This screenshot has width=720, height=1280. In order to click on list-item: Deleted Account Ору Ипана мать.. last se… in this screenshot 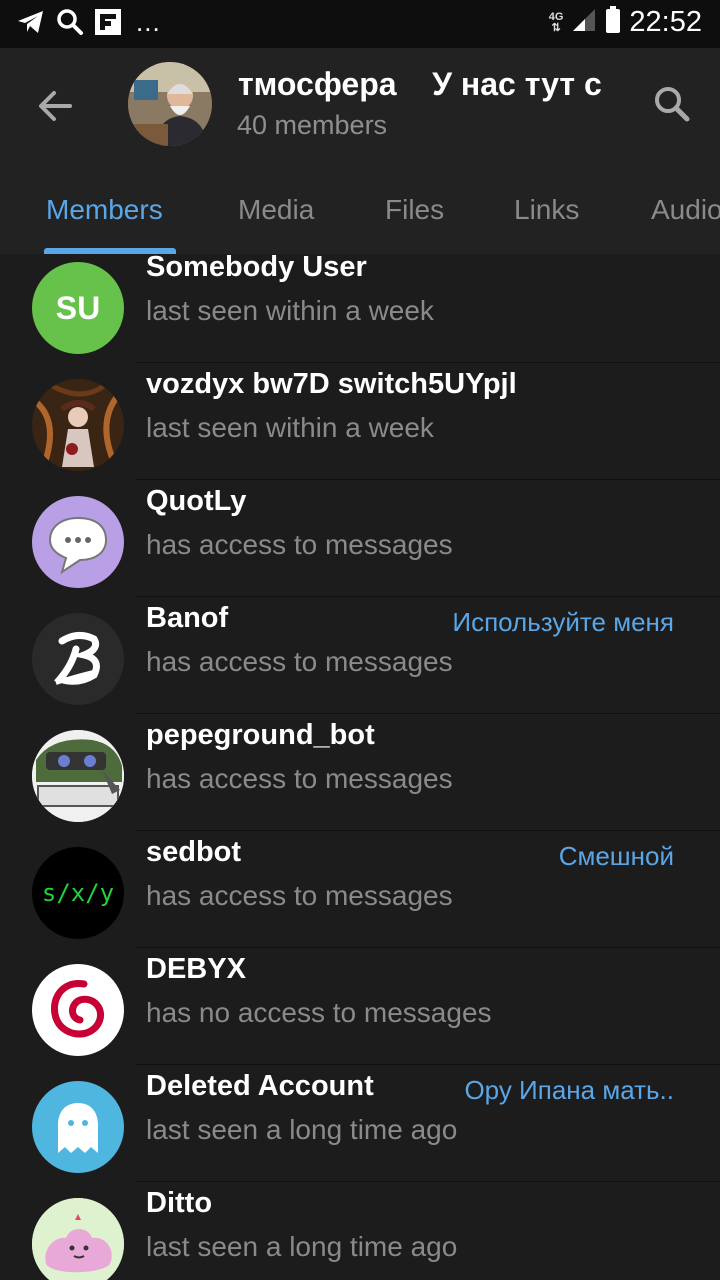, I will do `click(360, 1123)`.